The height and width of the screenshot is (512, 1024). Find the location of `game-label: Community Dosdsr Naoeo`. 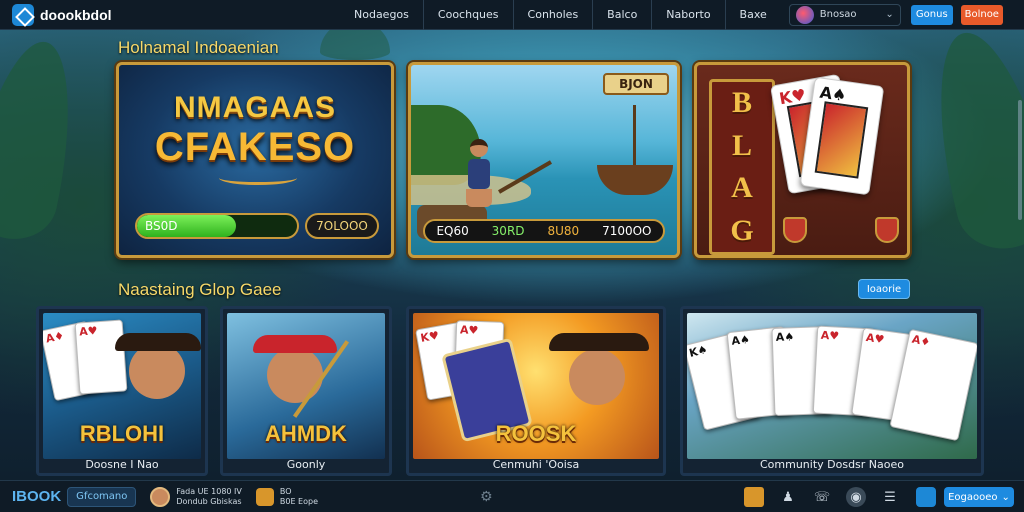

game-label: Community Dosdsr Naoeo is located at coordinates (832, 464).